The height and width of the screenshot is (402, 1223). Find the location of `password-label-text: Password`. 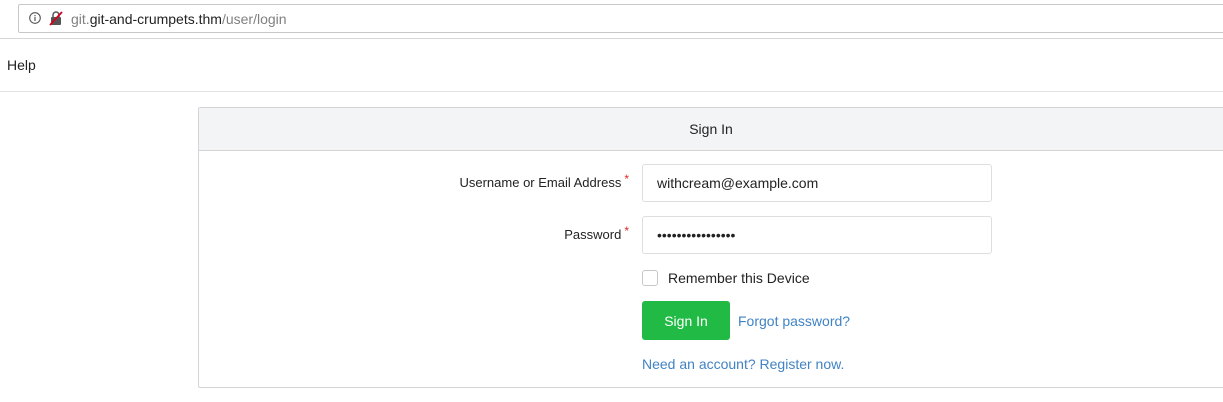

password-label-text: Password is located at coordinates (593, 234).